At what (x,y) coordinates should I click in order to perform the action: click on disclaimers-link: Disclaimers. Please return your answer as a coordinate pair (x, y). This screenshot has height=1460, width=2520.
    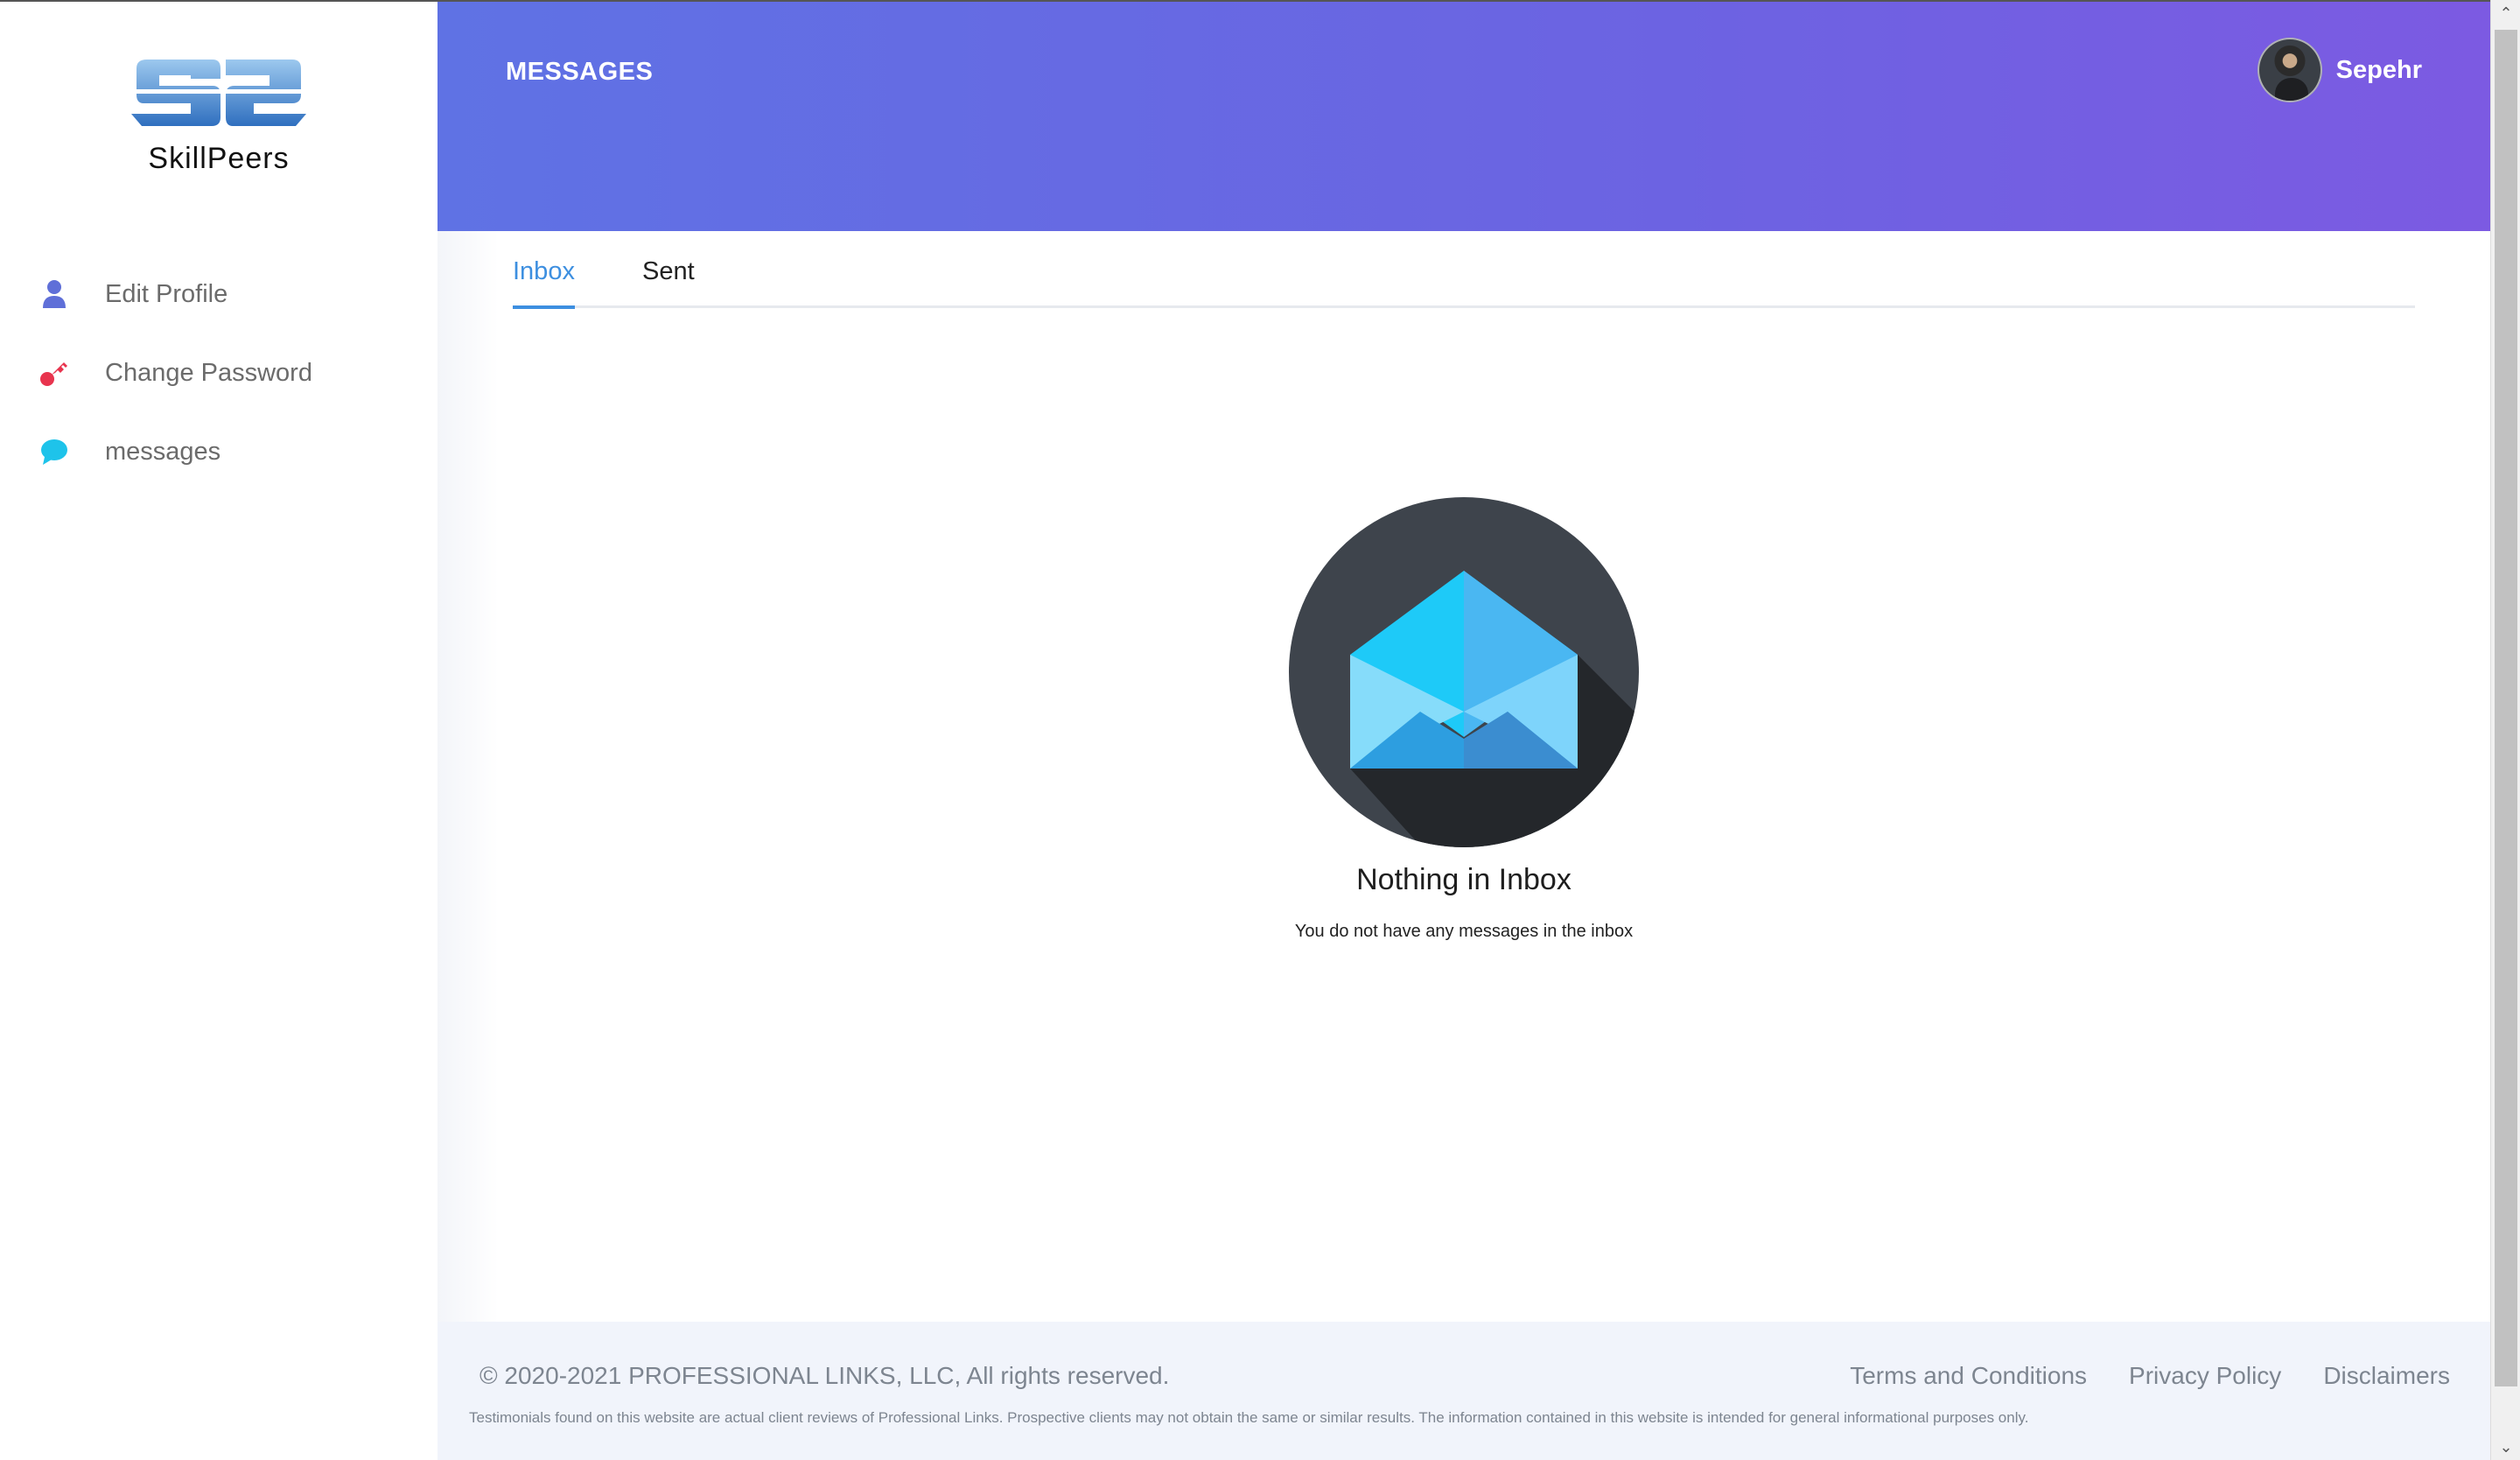
    Looking at the image, I should click on (2386, 1376).